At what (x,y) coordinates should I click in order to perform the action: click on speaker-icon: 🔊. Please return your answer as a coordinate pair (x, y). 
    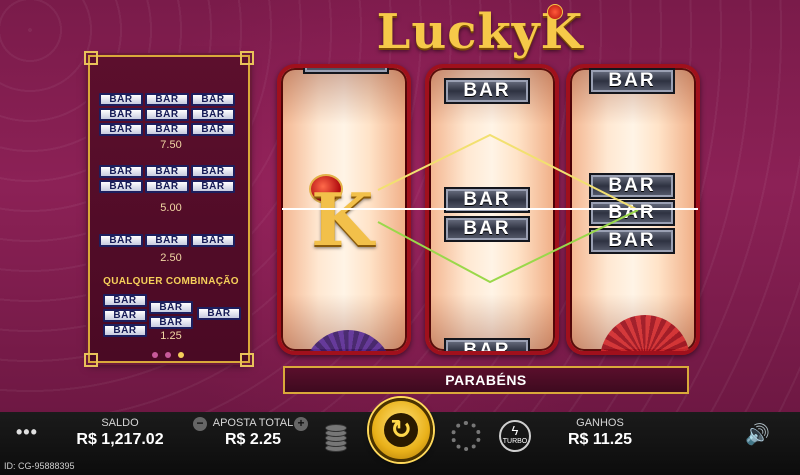
    Looking at the image, I should click on (757, 434).